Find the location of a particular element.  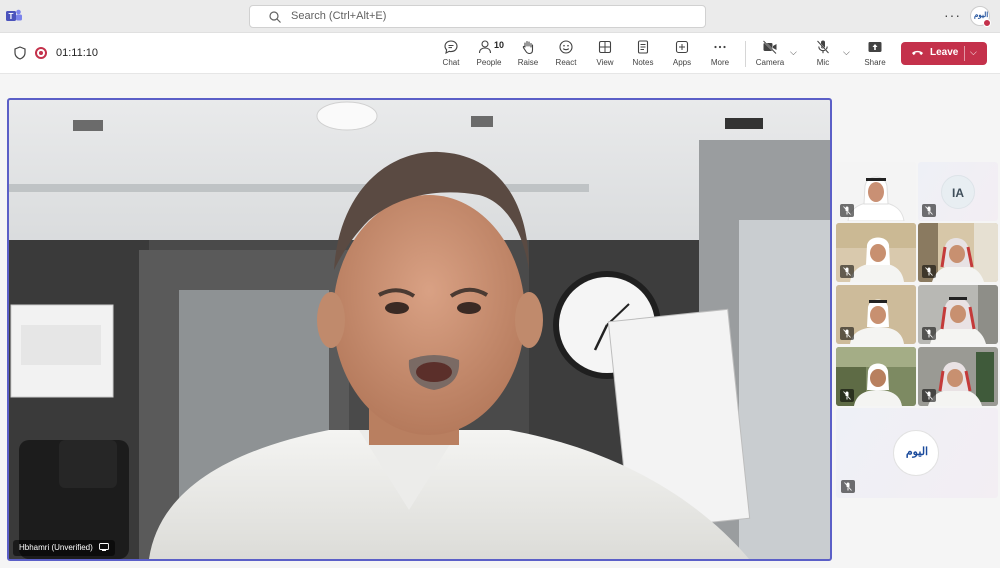

people-icon is located at coordinates (485, 47).